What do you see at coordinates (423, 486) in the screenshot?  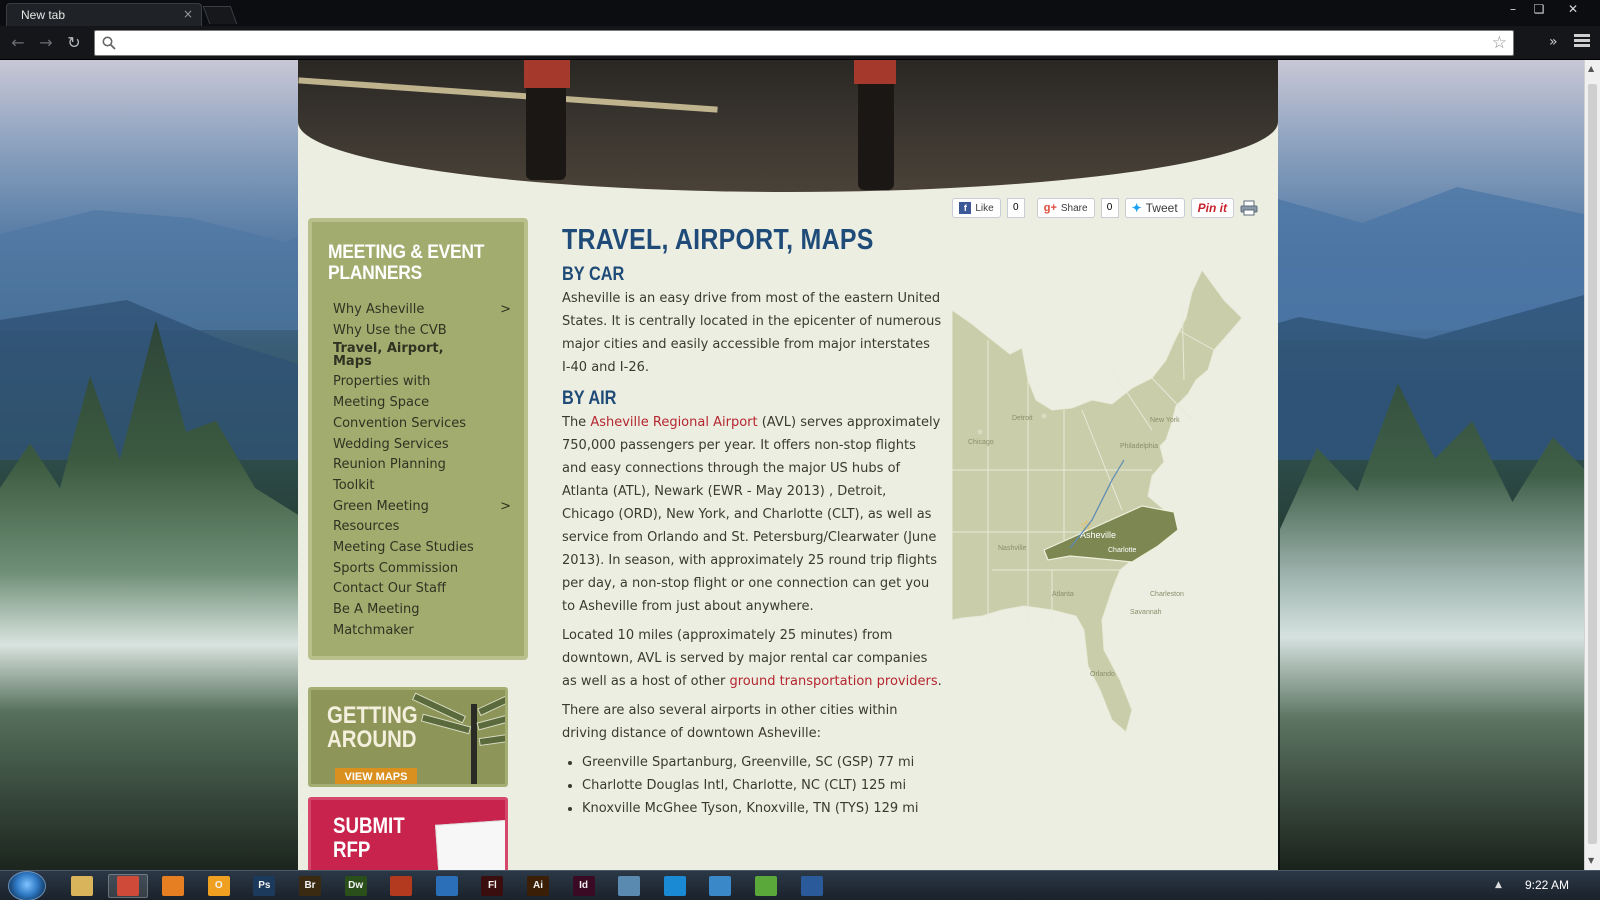 I see `sidebar-item: Toolkit` at bounding box center [423, 486].